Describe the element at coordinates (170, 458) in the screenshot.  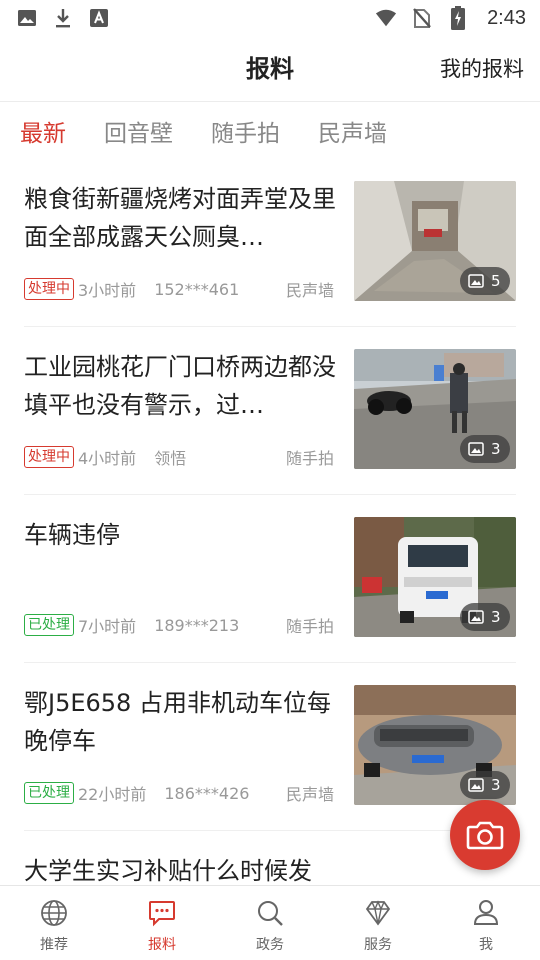
I see `report-user: 领悟` at that location.